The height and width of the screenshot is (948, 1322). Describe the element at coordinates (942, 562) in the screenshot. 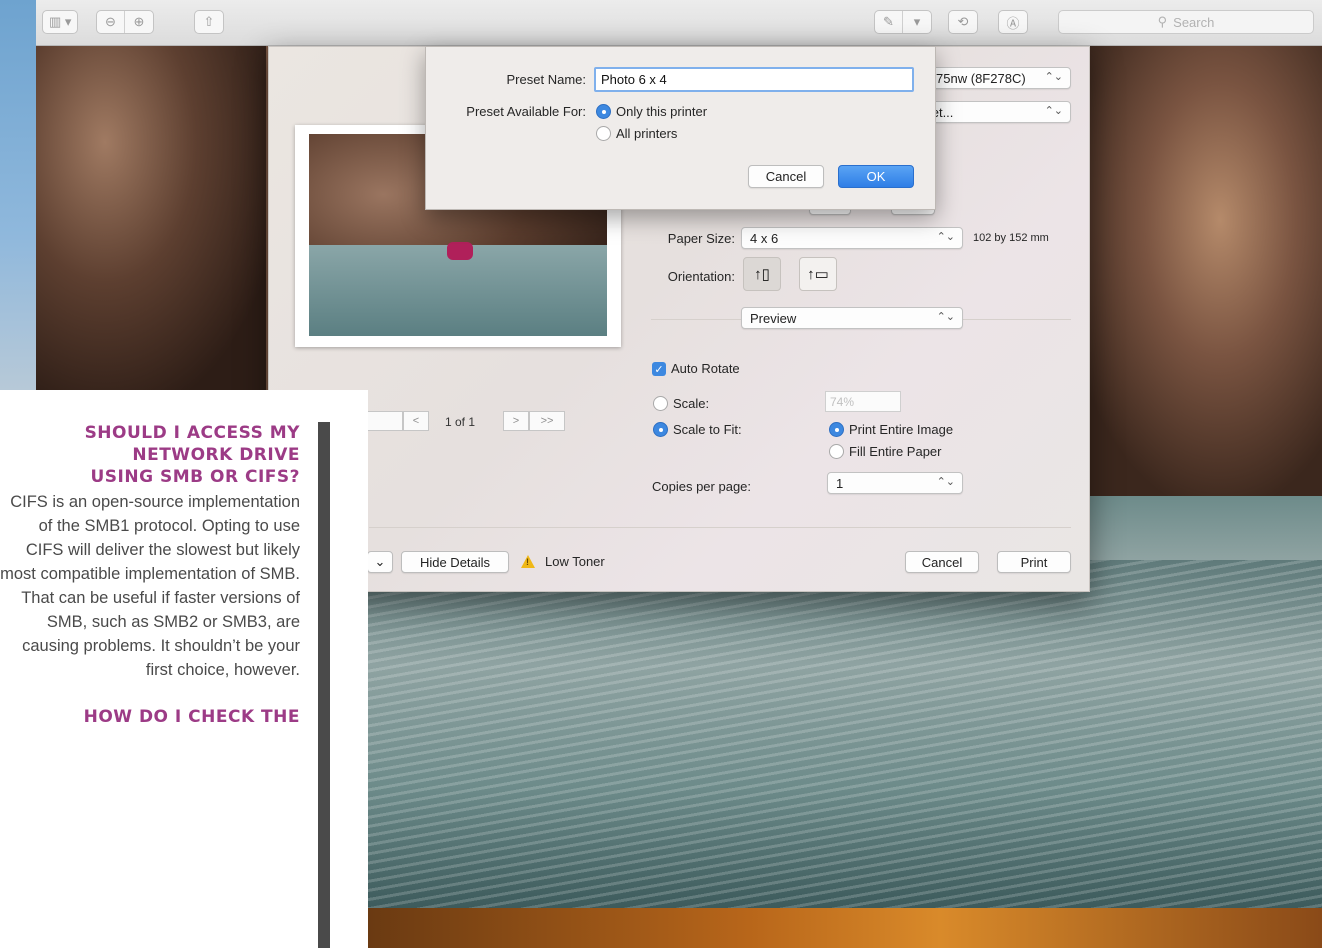

I see `cancel-button: Cancel` at that location.